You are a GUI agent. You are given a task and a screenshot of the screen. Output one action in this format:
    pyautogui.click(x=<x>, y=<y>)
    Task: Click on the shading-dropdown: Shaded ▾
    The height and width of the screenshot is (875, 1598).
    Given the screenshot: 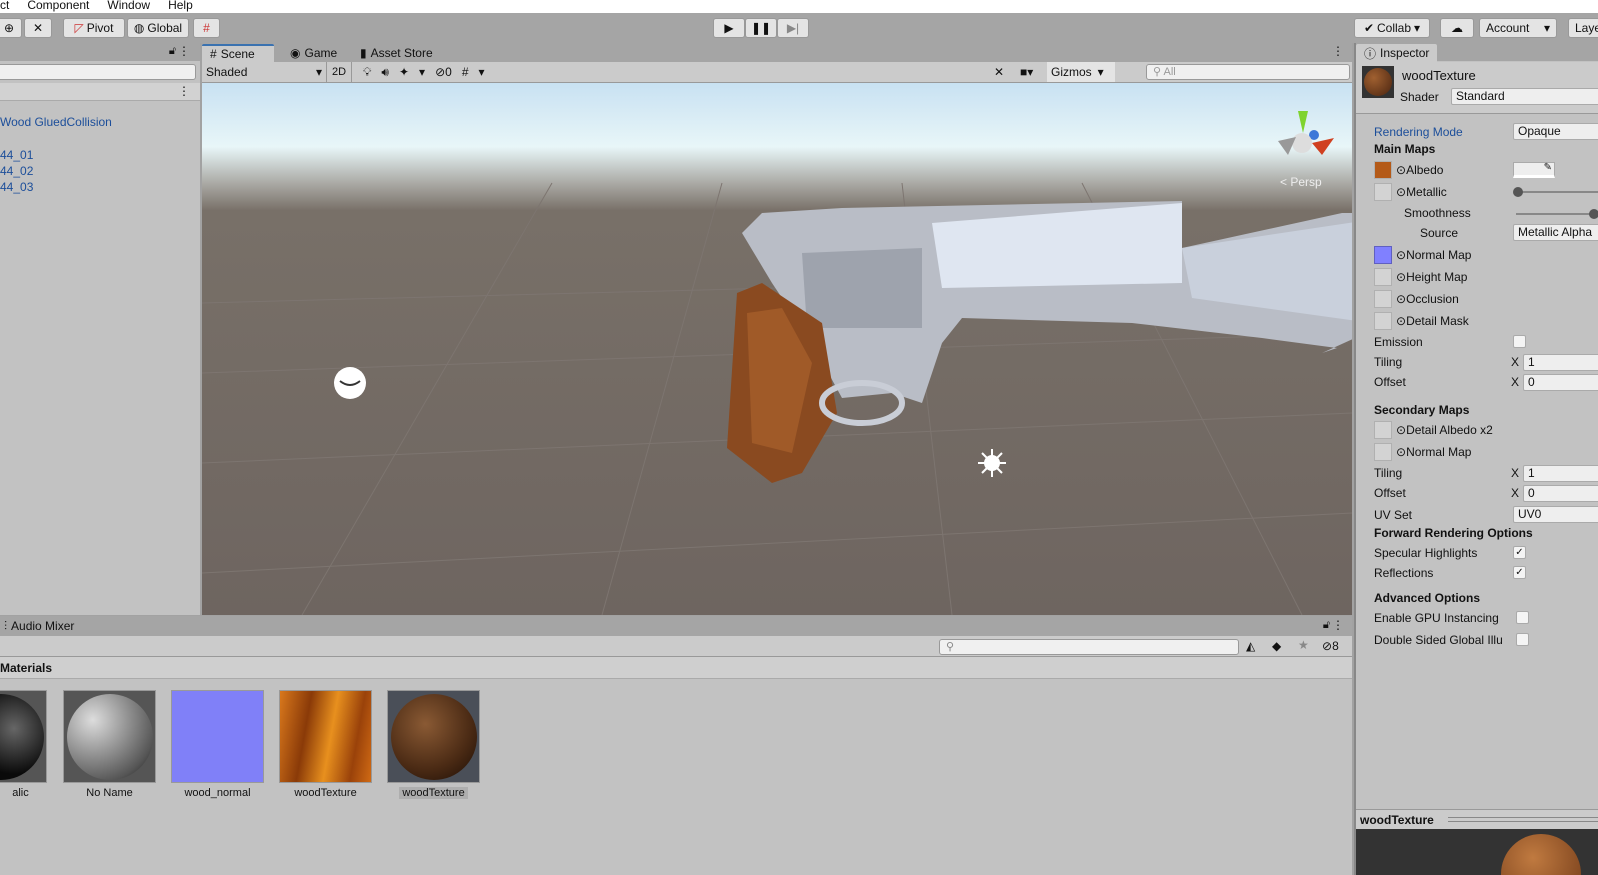 What is the action you would take?
    pyautogui.click(x=264, y=72)
    